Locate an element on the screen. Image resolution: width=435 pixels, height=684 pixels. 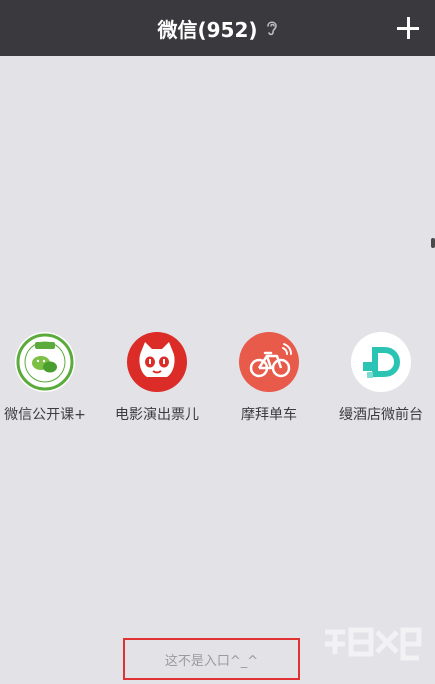
app-label: 电影演出票儿 is located at coordinates (157, 415).